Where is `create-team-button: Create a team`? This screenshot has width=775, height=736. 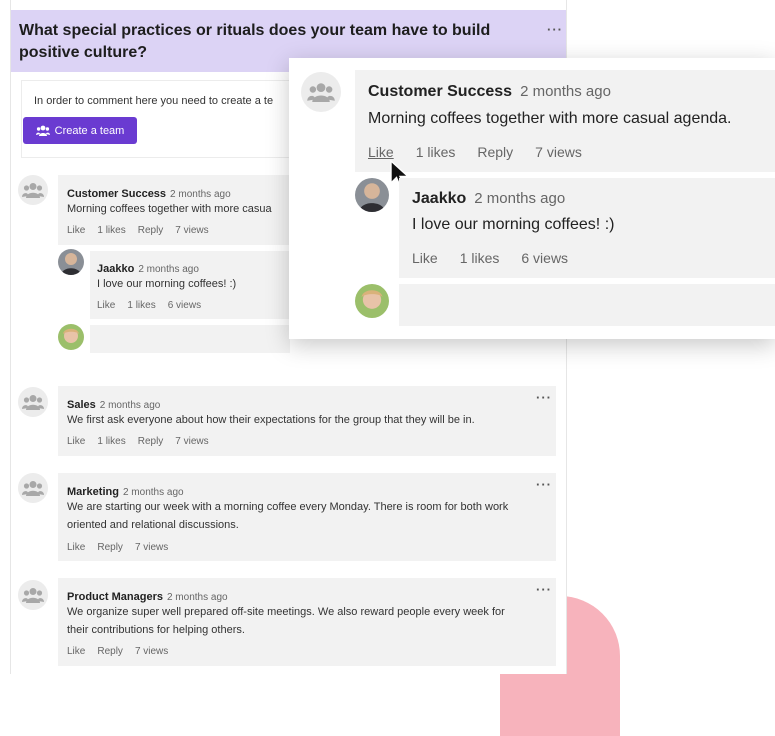 create-team-button: Create a team is located at coordinates (80, 130).